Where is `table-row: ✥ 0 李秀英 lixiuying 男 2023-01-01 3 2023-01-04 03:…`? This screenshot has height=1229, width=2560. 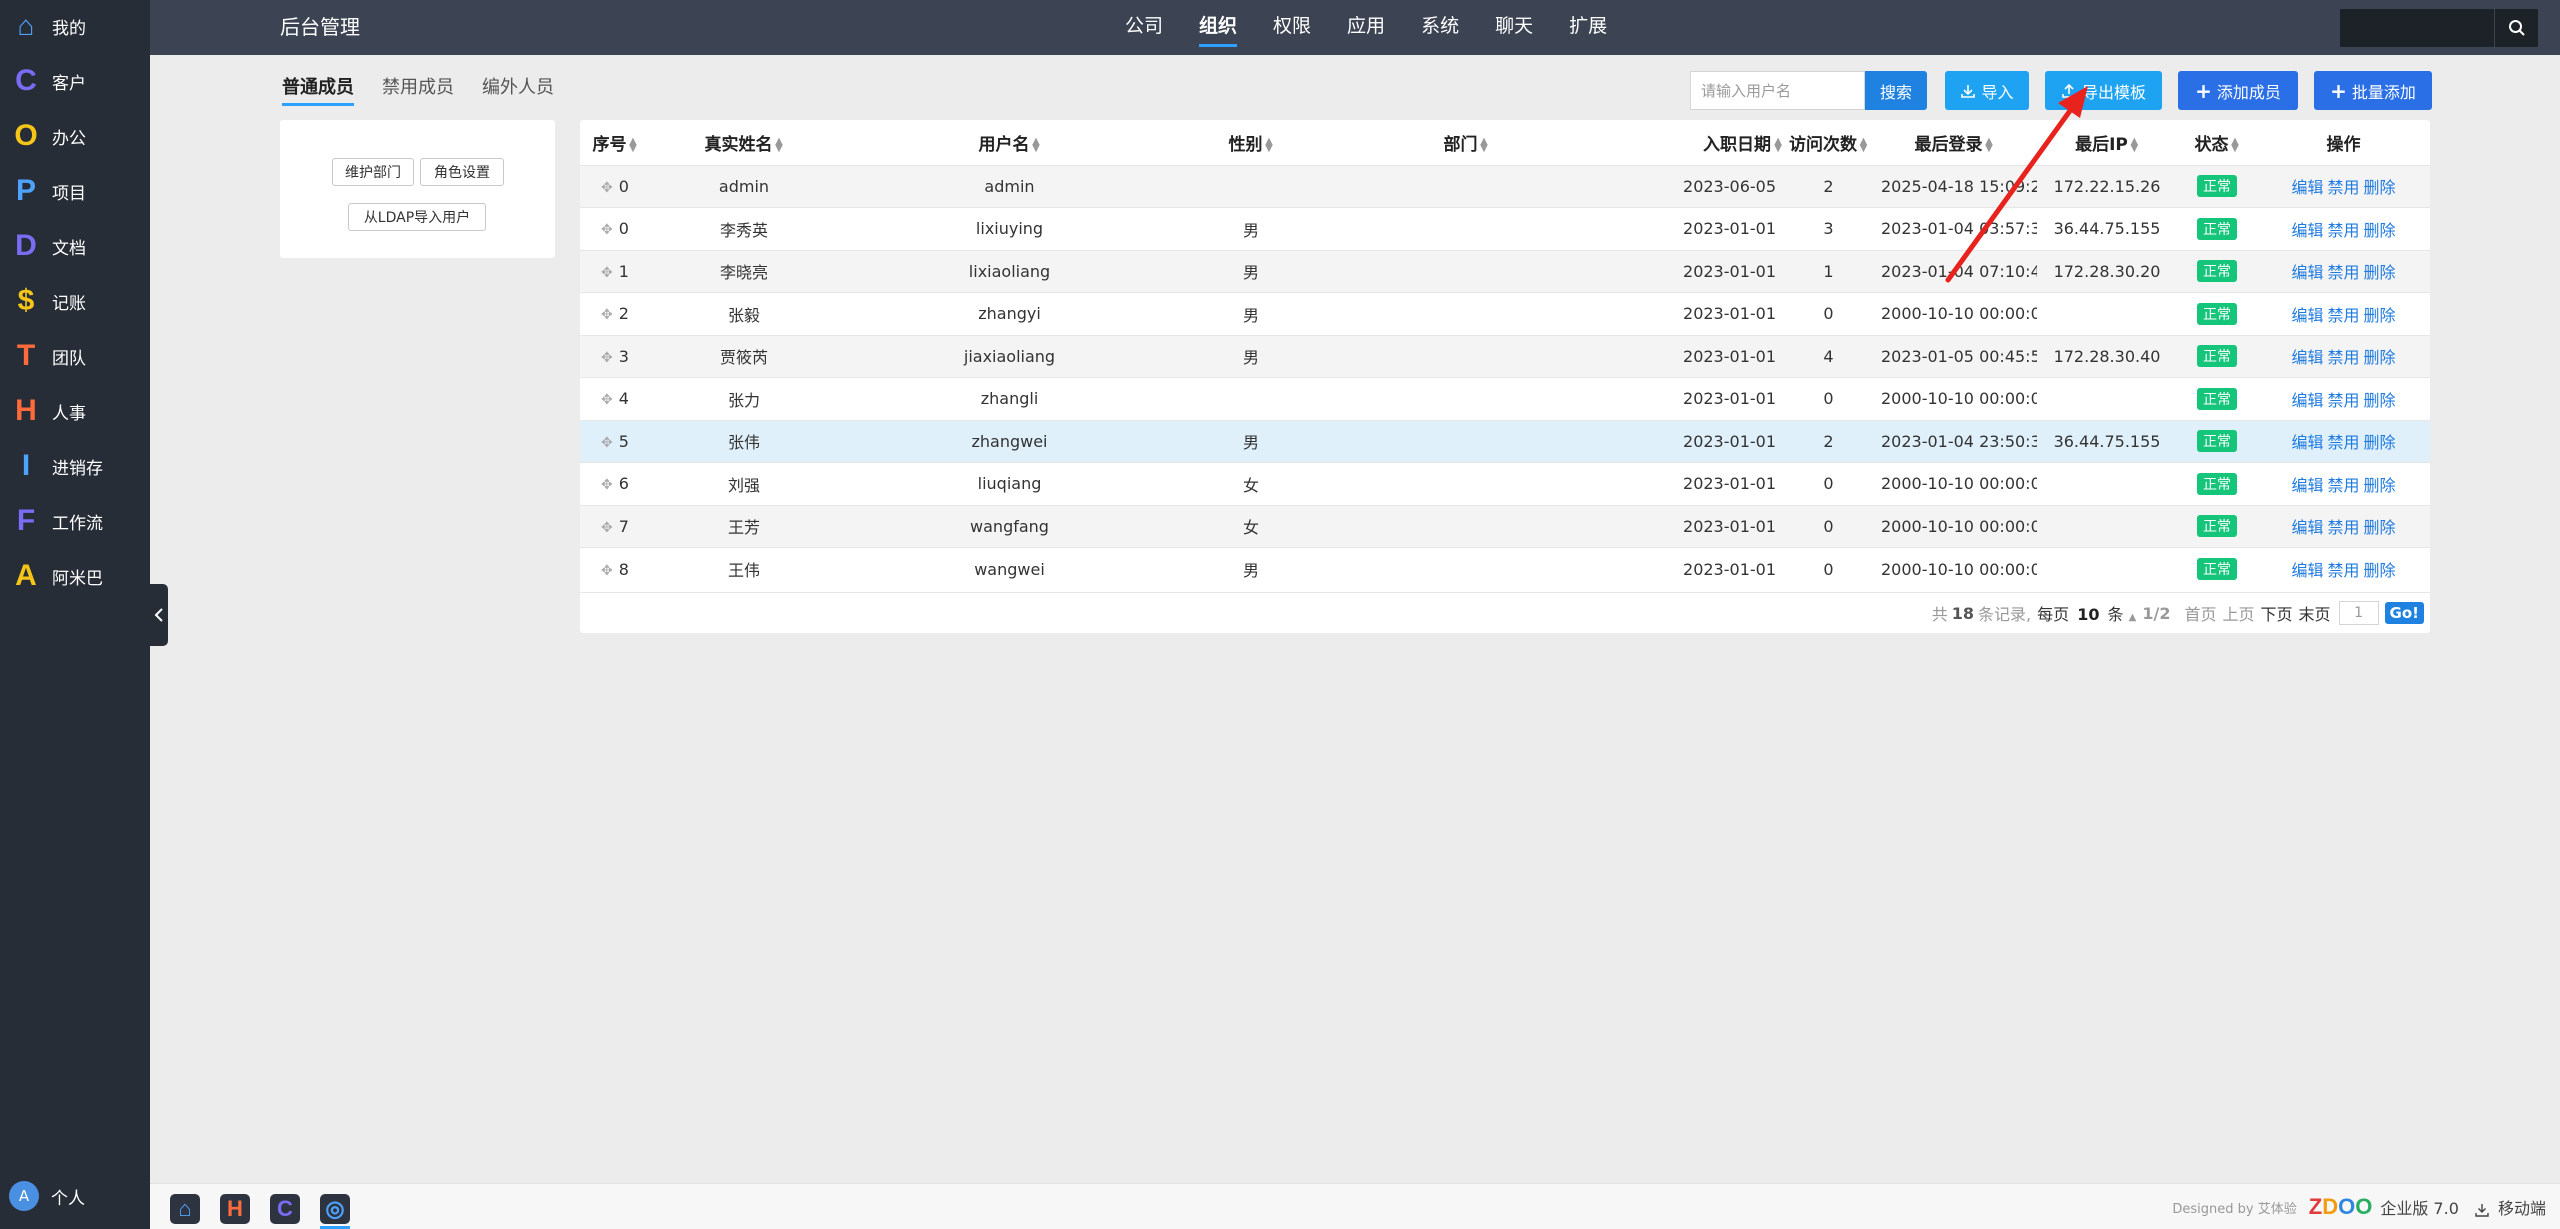 table-row: ✥ 0 李秀英 lixiuying 男 2023-01-01 3 2023-01-04 03:… is located at coordinates (1505, 229).